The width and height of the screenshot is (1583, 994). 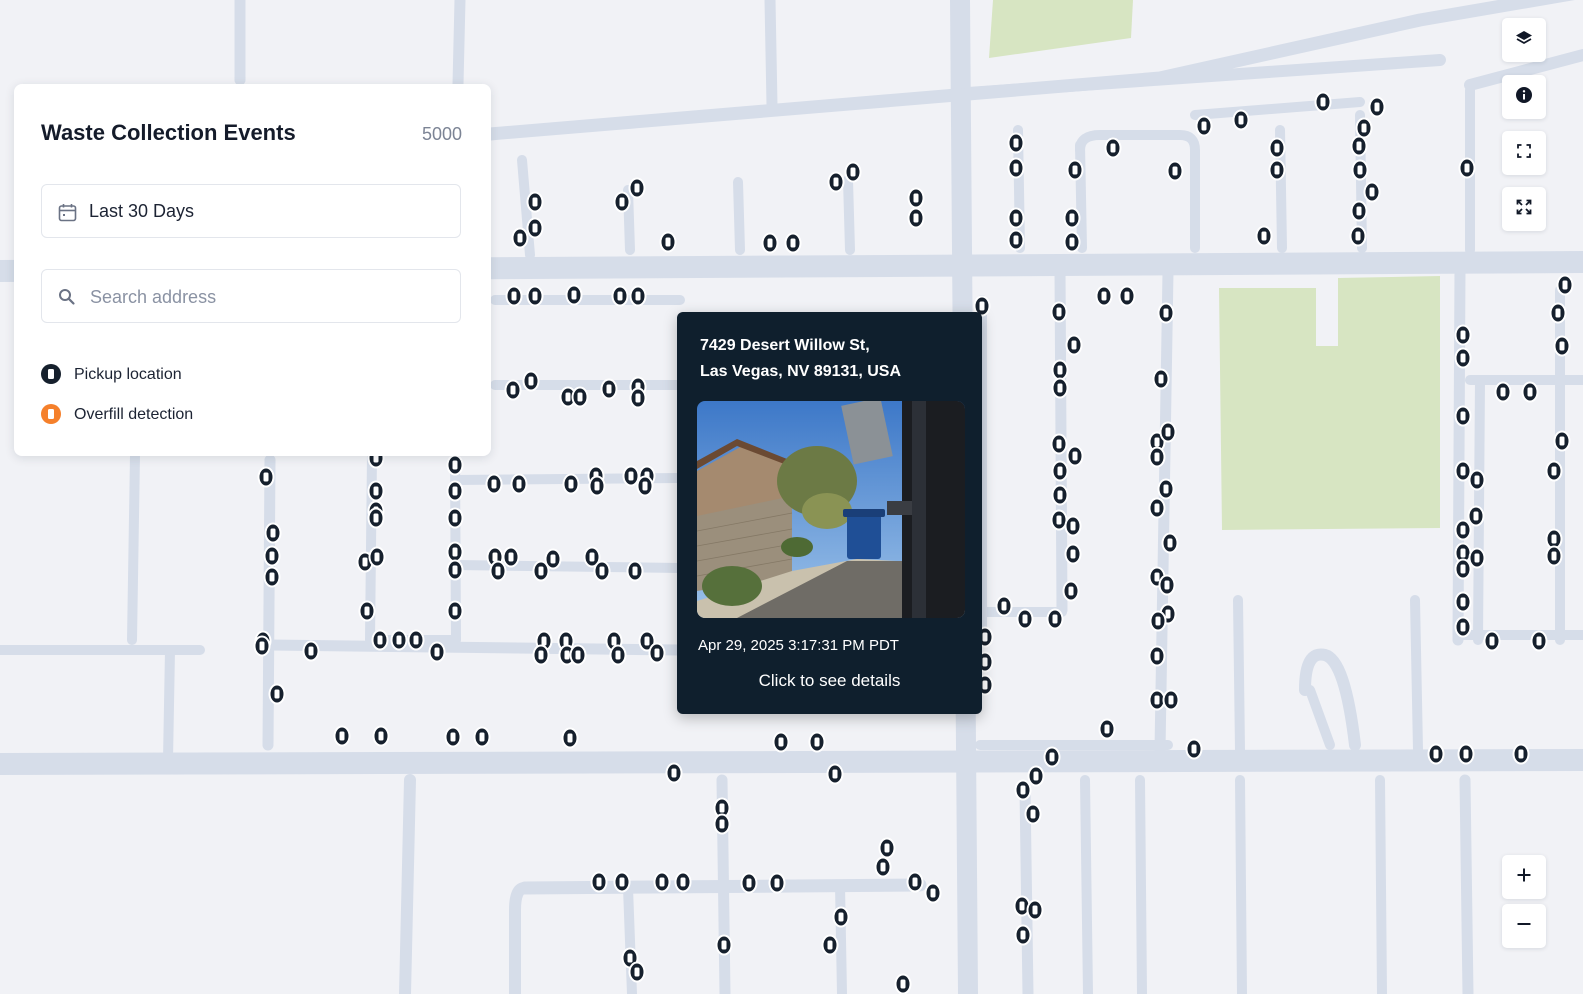 What do you see at coordinates (1524, 877) in the screenshot?
I see `zoom-in-button` at bounding box center [1524, 877].